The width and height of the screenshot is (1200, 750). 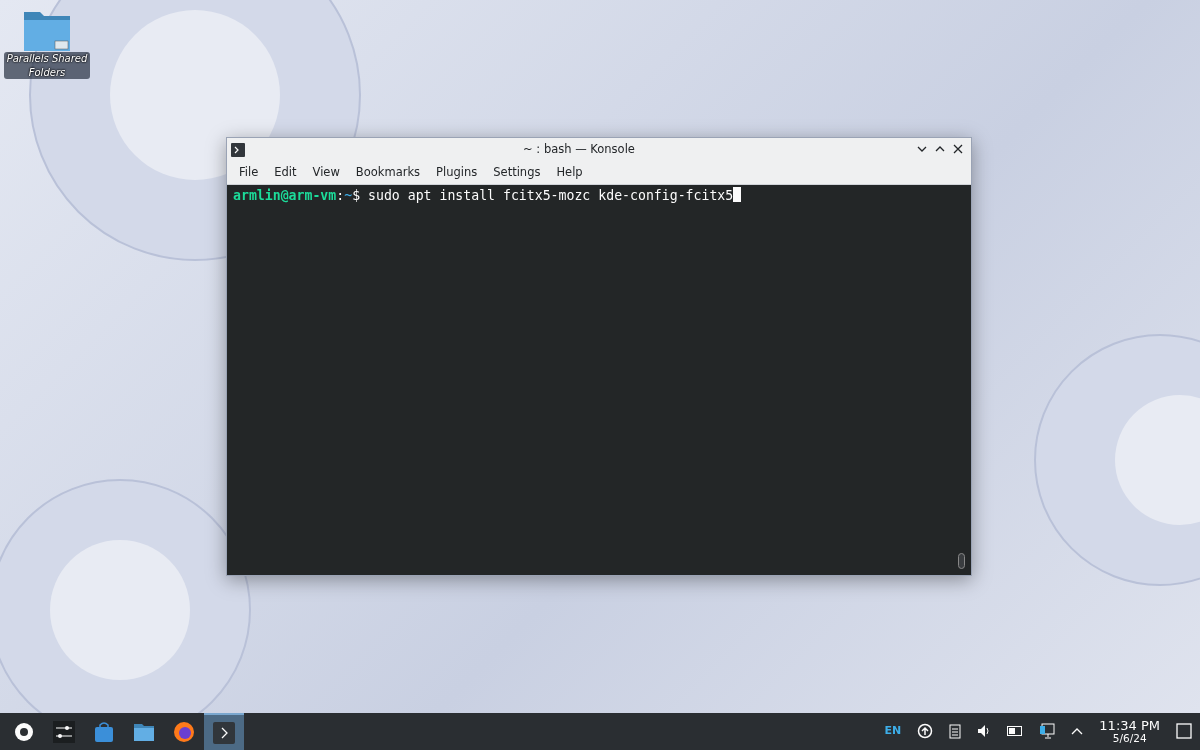 I want to click on menu-item: Edit, so click(x=285, y=172).